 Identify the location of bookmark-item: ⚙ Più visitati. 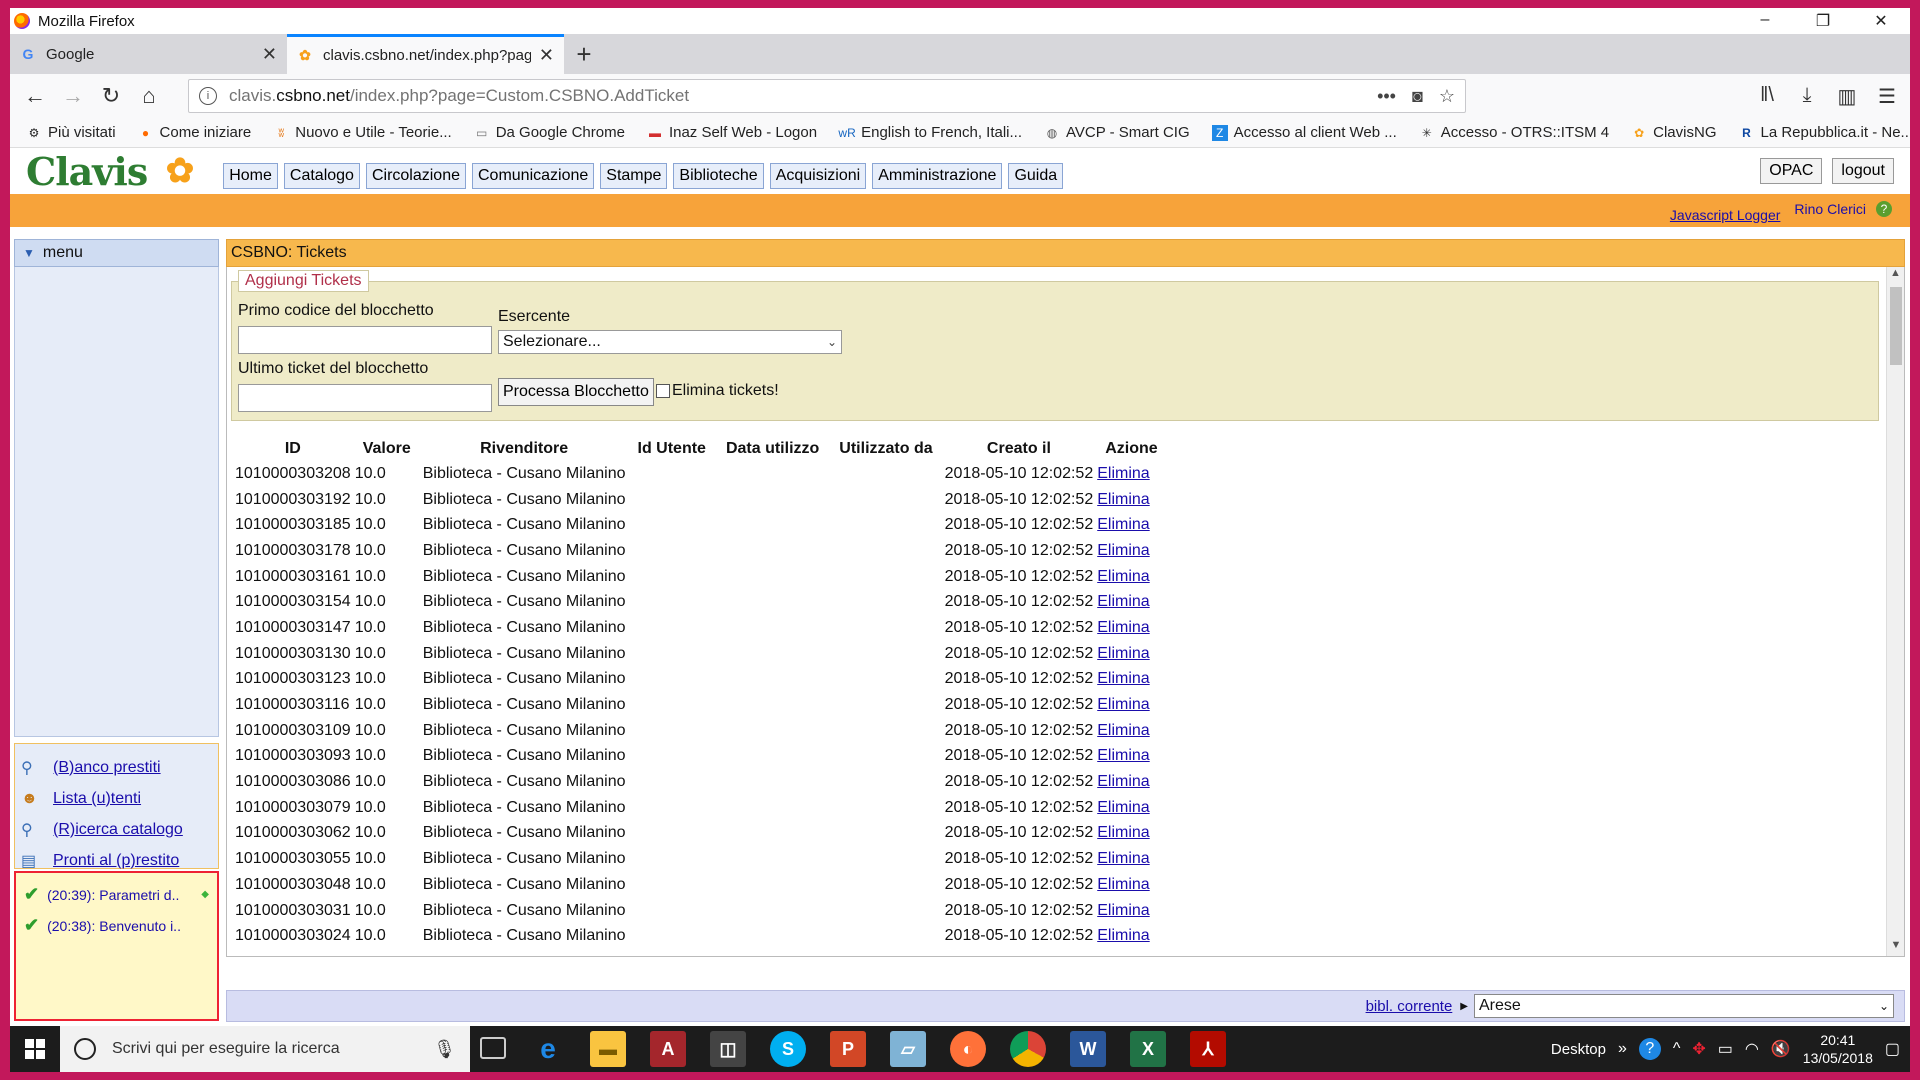
(71, 132).